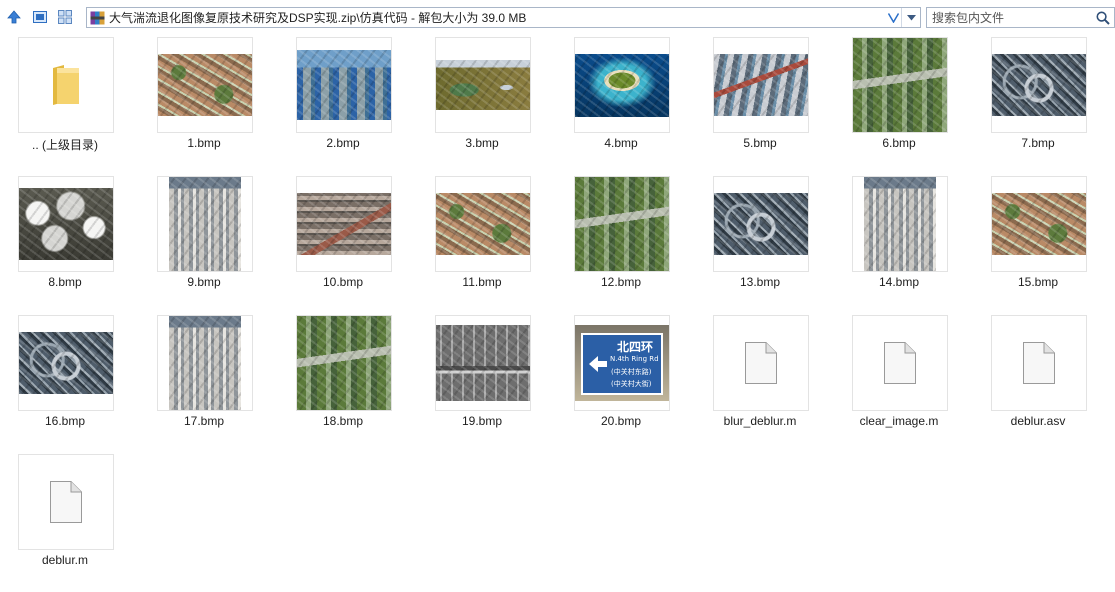 The width and height of the screenshot is (1115, 592). What do you see at coordinates (60, 105) in the screenshot?
I see `parent-folder-item: .. (上级目录)` at bounding box center [60, 105].